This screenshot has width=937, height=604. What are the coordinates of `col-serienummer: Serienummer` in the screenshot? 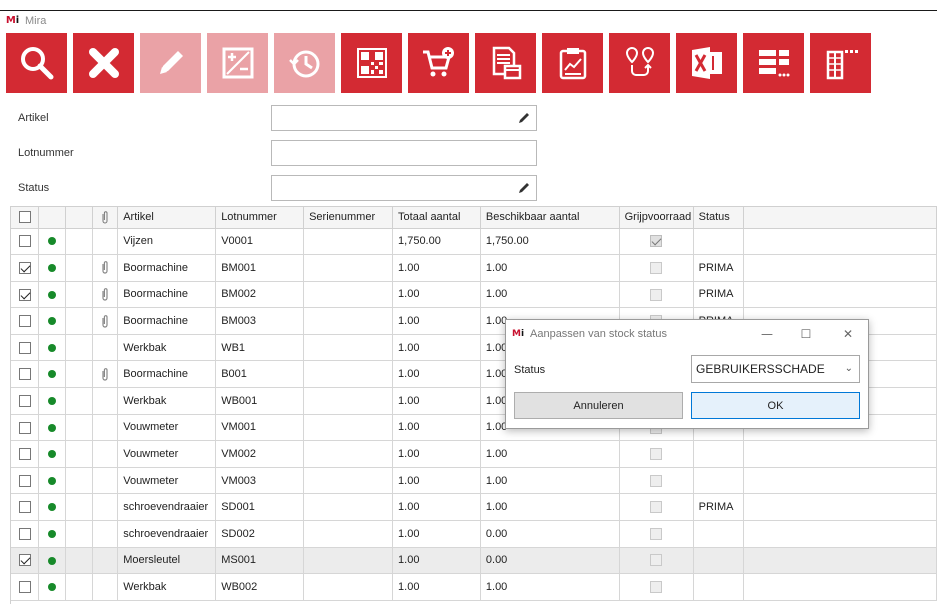 It's located at (348, 218).